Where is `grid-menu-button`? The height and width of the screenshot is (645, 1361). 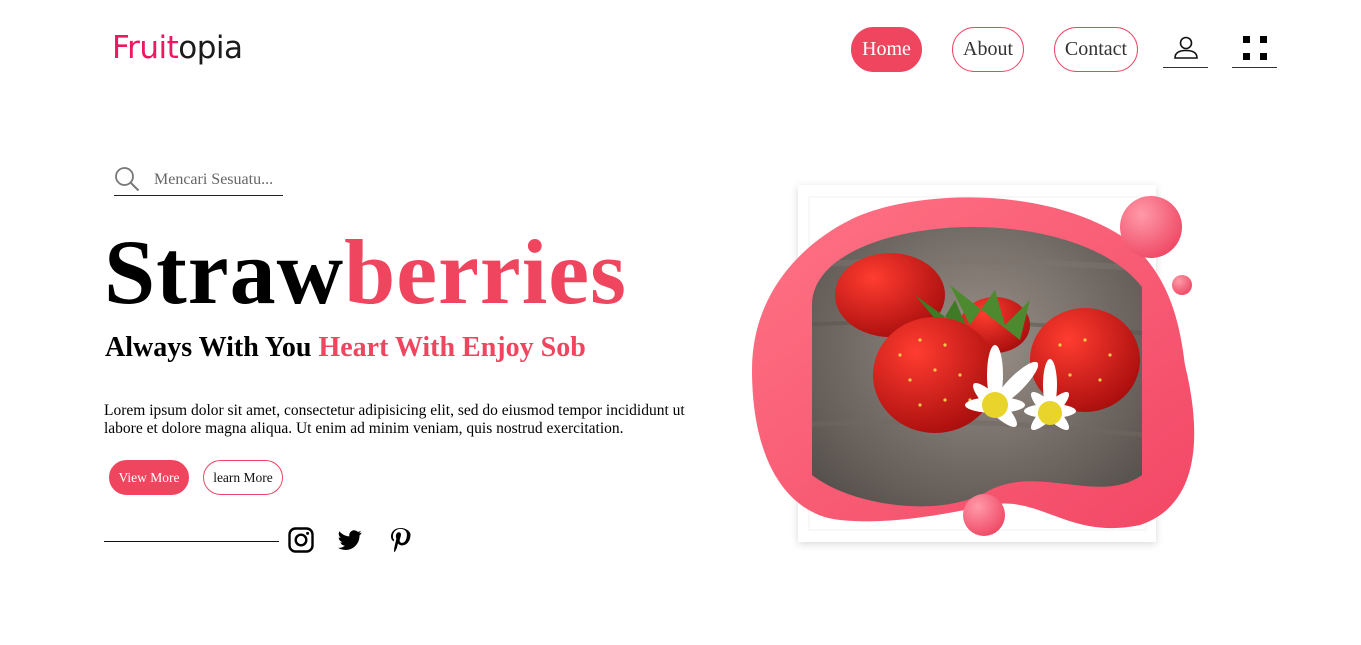
grid-menu-button is located at coordinates (1254, 48).